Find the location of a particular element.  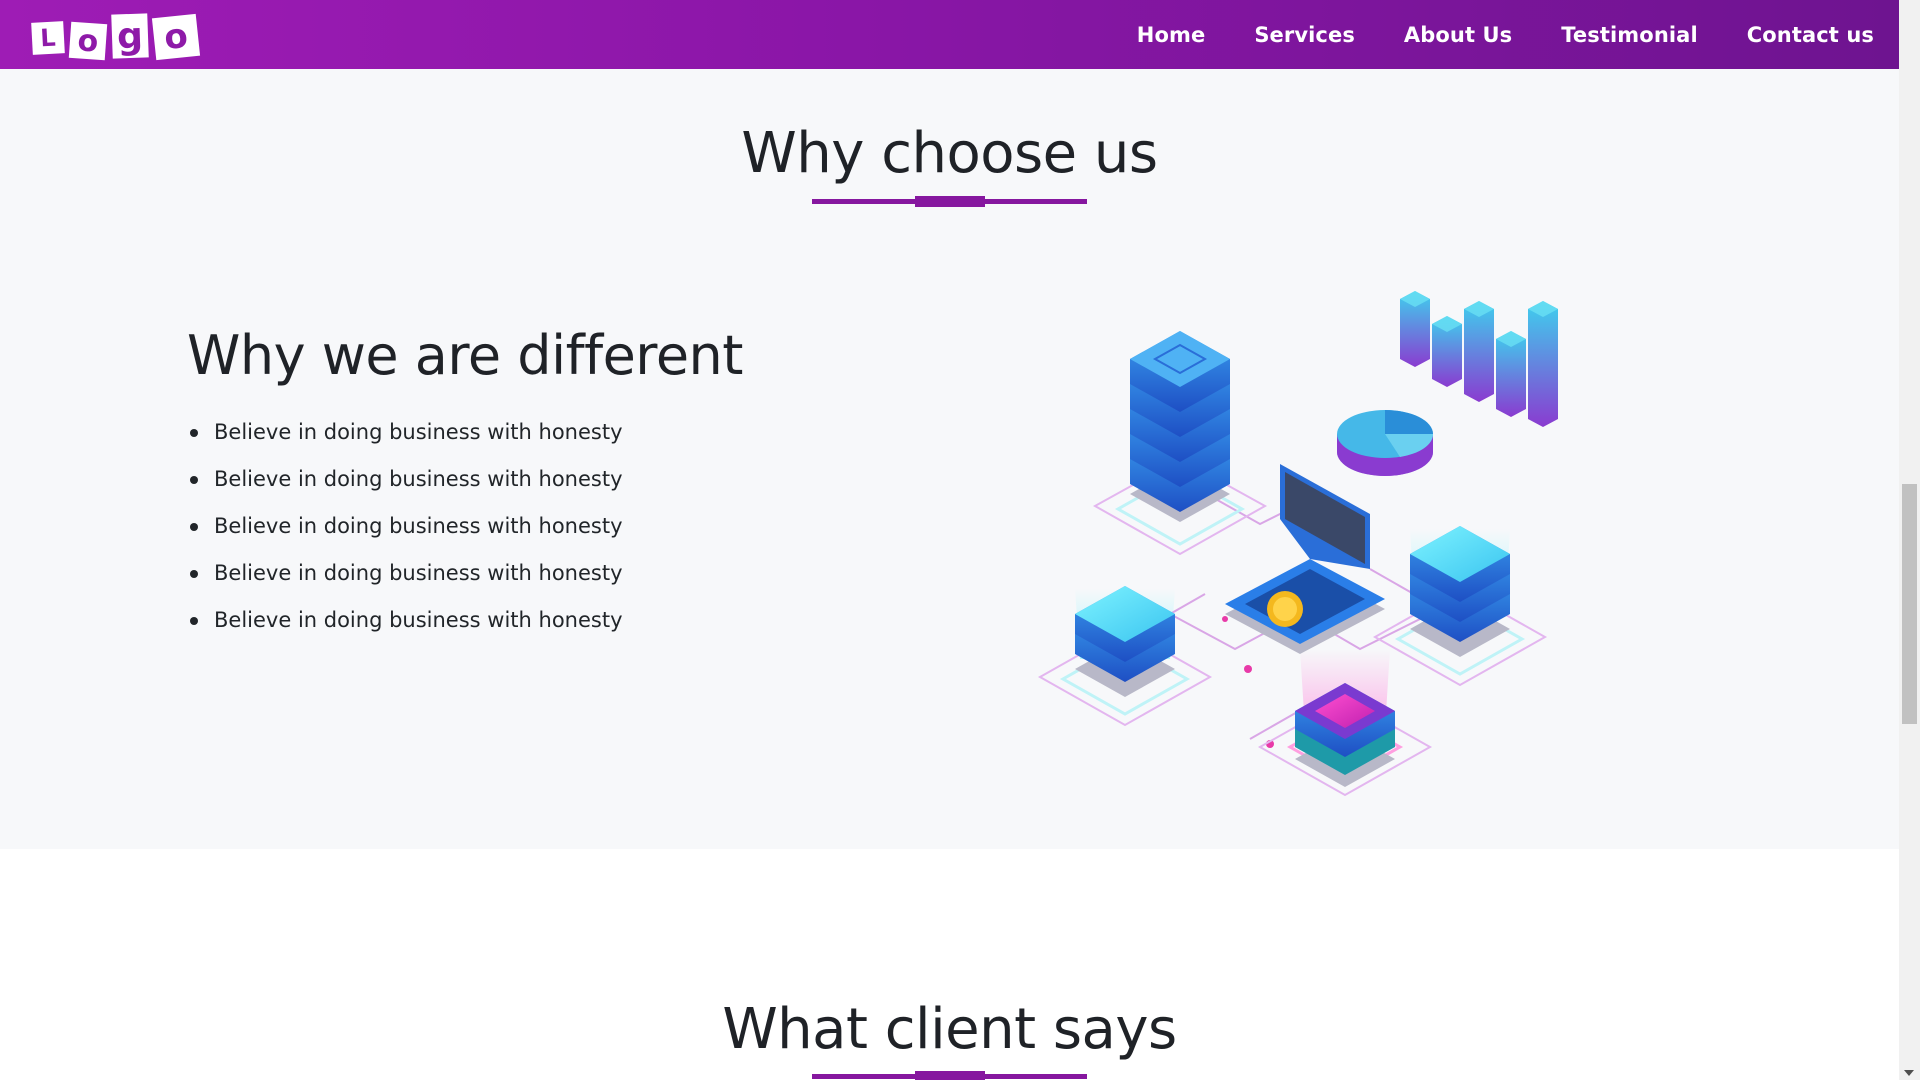

scrollbar-thumb is located at coordinates (1909, 604).